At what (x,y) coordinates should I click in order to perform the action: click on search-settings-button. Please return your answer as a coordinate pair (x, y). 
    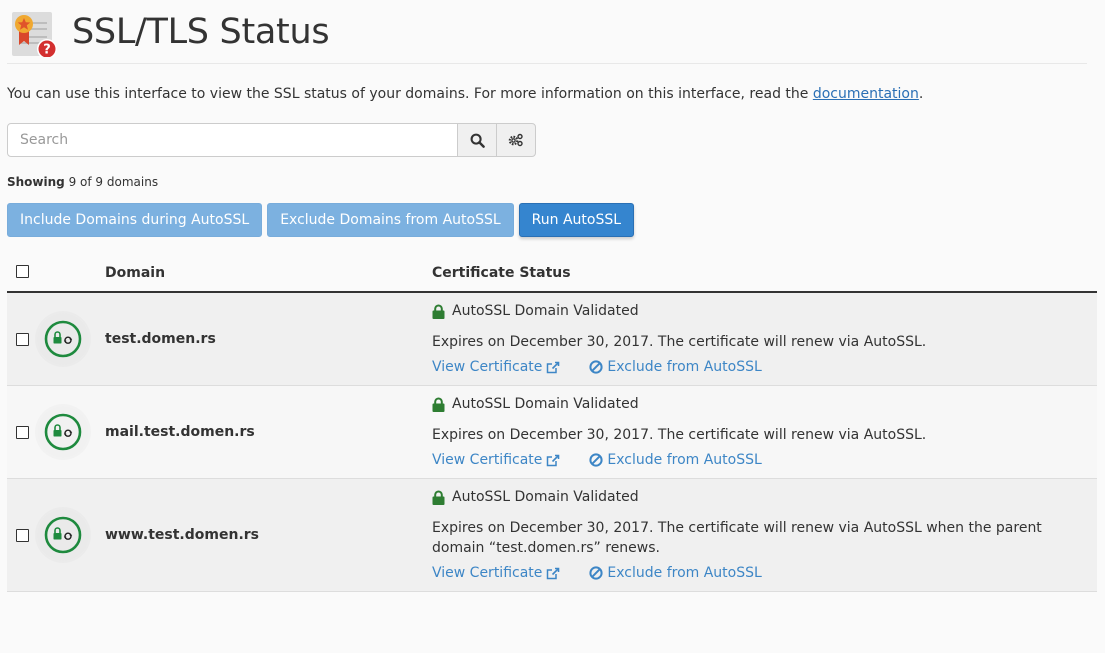
    Looking at the image, I should click on (516, 140).